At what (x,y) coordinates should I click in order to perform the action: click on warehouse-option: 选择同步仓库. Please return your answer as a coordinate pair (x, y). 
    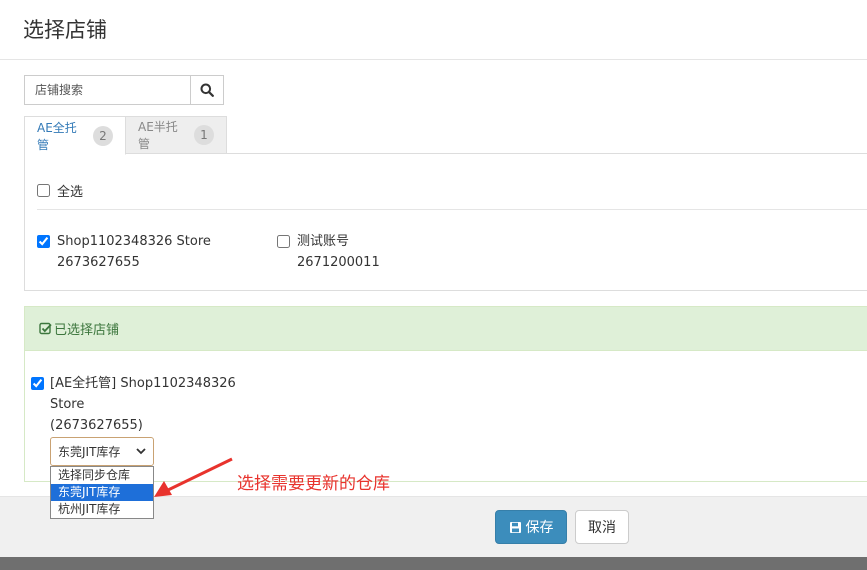
    Looking at the image, I should click on (102, 475).